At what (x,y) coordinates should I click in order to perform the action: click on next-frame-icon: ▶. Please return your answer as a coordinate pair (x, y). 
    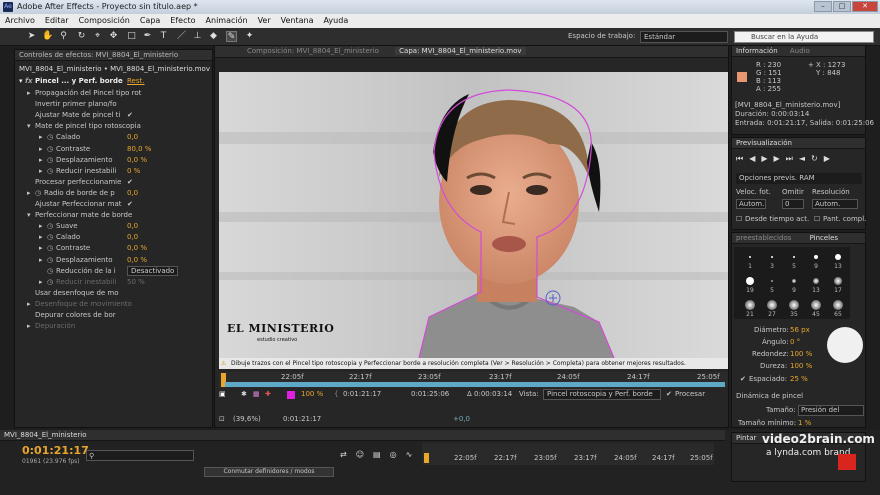
    Looking at the image, I should click on (777, 159).